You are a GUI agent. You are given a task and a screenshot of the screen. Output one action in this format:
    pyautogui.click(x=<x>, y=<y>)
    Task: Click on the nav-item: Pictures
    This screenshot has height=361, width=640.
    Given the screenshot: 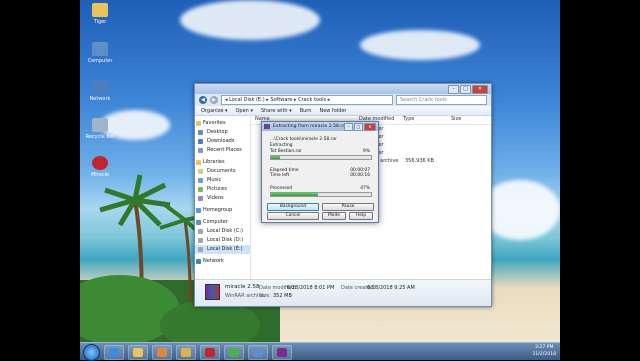 What is the action you would take?
    pyautogui.click(x=222, y=189)
    